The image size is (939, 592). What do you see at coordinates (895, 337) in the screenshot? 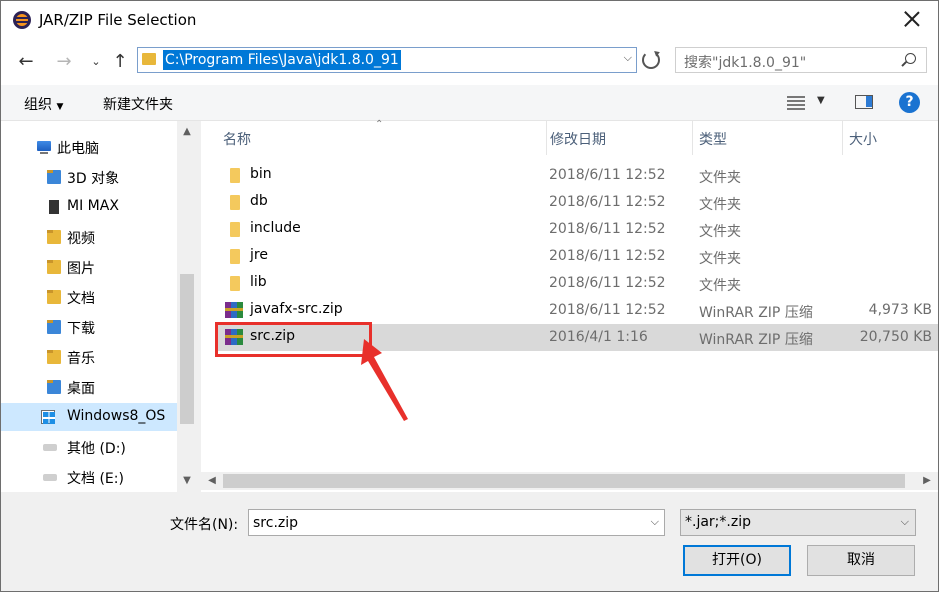
I see `file-size: 20,750 KB` at bounding box center [895, 337].